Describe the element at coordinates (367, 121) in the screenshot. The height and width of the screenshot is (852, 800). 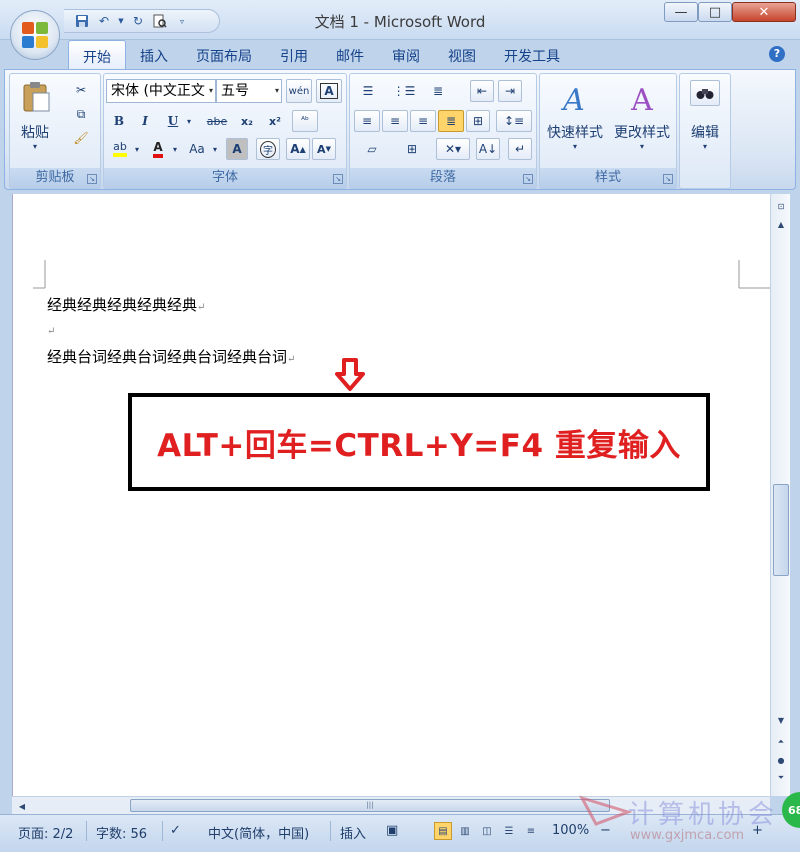
I see `align-left-icon: ≡` at that location.